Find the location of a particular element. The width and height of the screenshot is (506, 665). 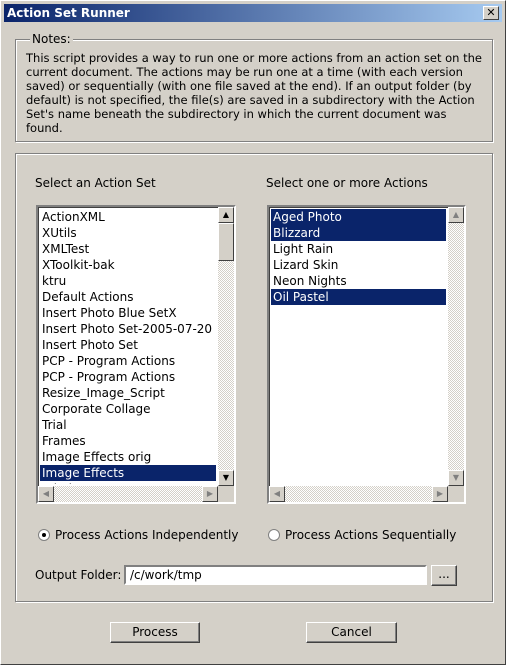

list-item: Oil Pastel is located at coordinates (358, 297).